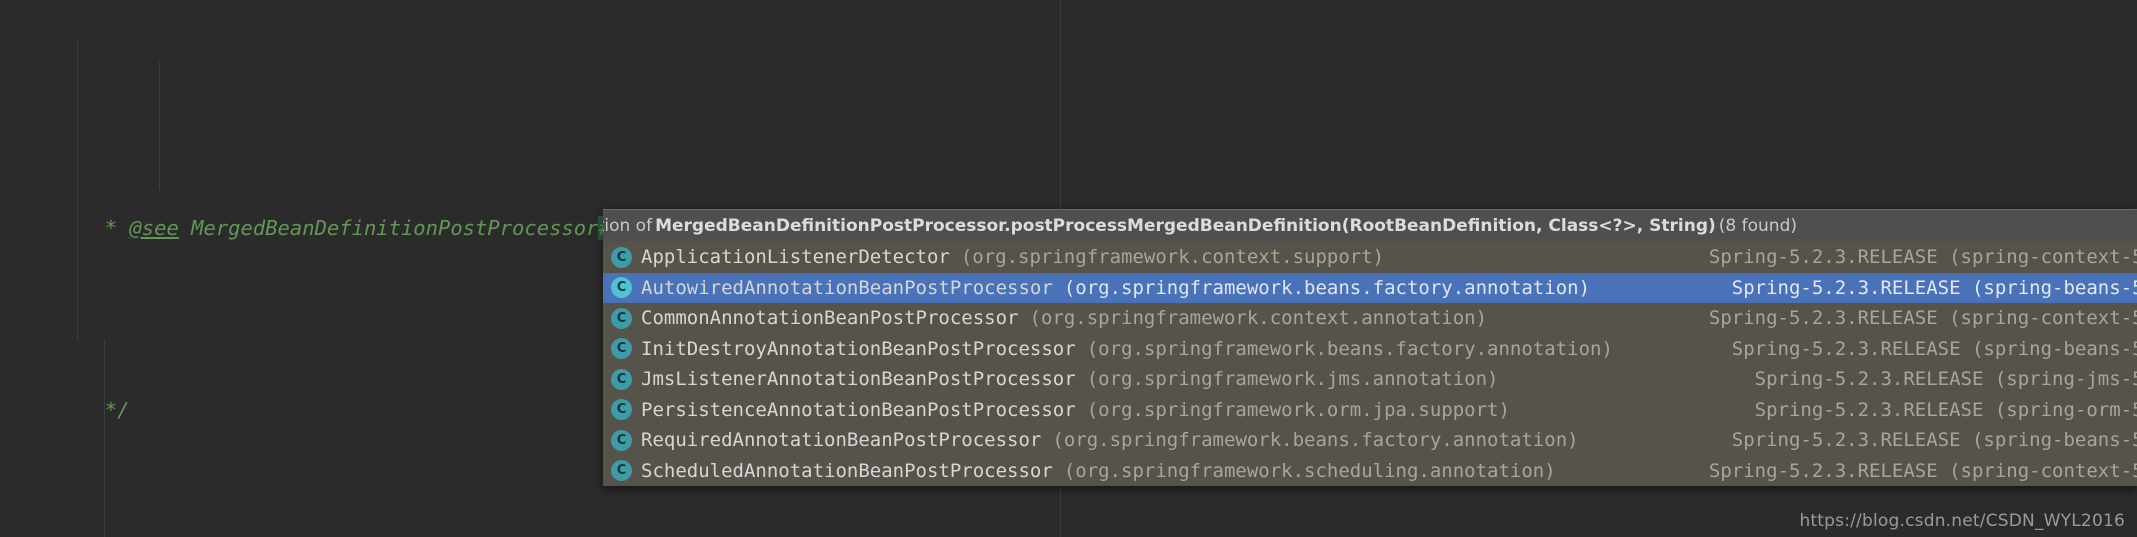 Image resolution: width=2137 pixels, height=537 pixels. Describe the element at coordinates (1945, 409) in the screenshot. I see `implementation-library: Spring-5.2.3.RELEASE (spring-orm-5.` at that location.